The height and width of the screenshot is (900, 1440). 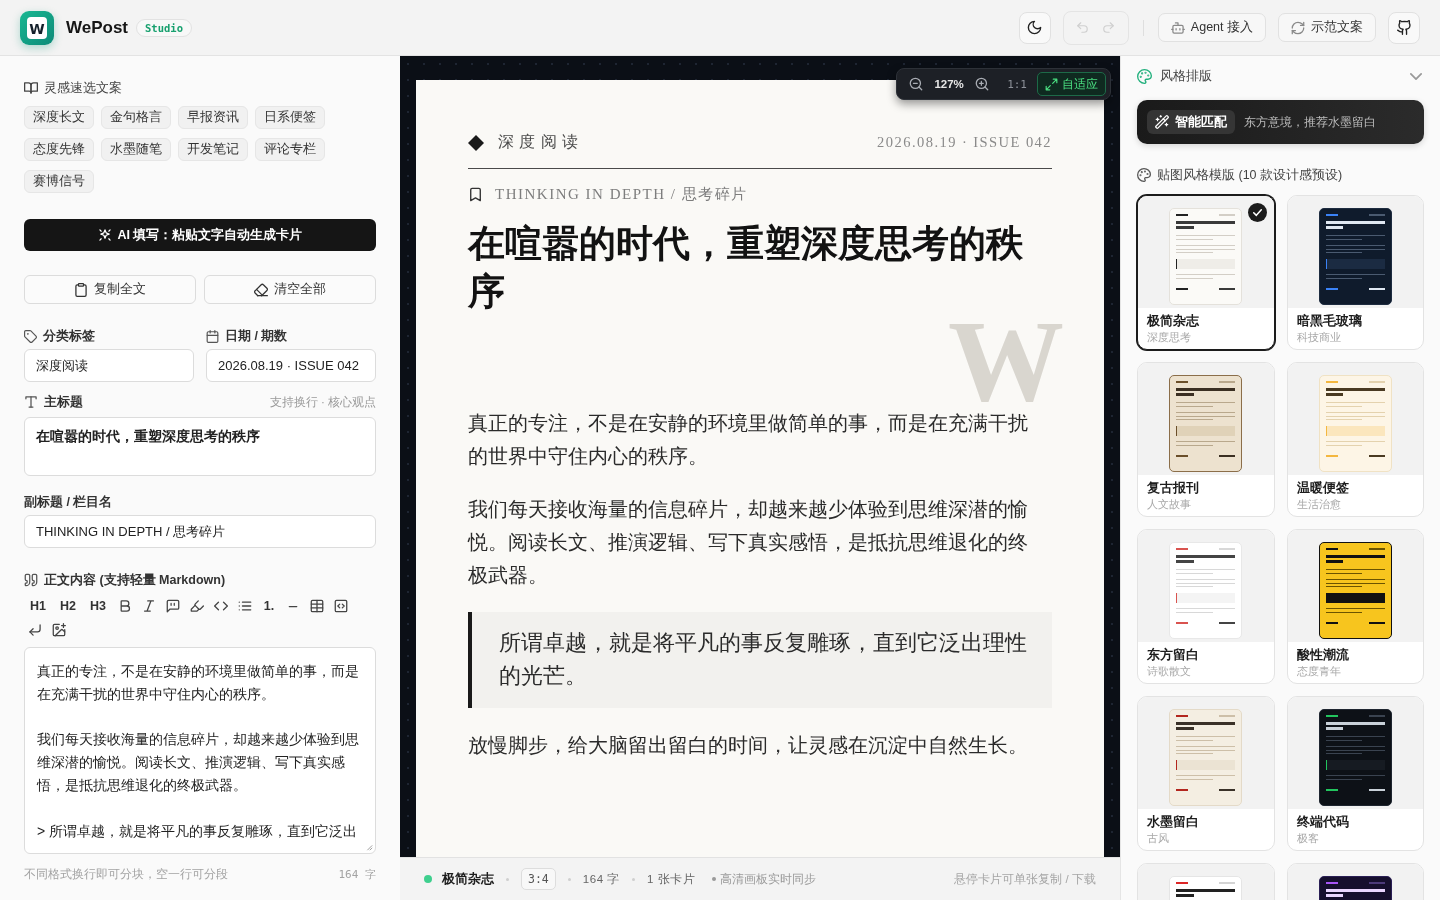 What do you see at coordinates (1173, 655) in the screenshot?
I see `template-name: 东方留白` at bounding box center [1173, 655].